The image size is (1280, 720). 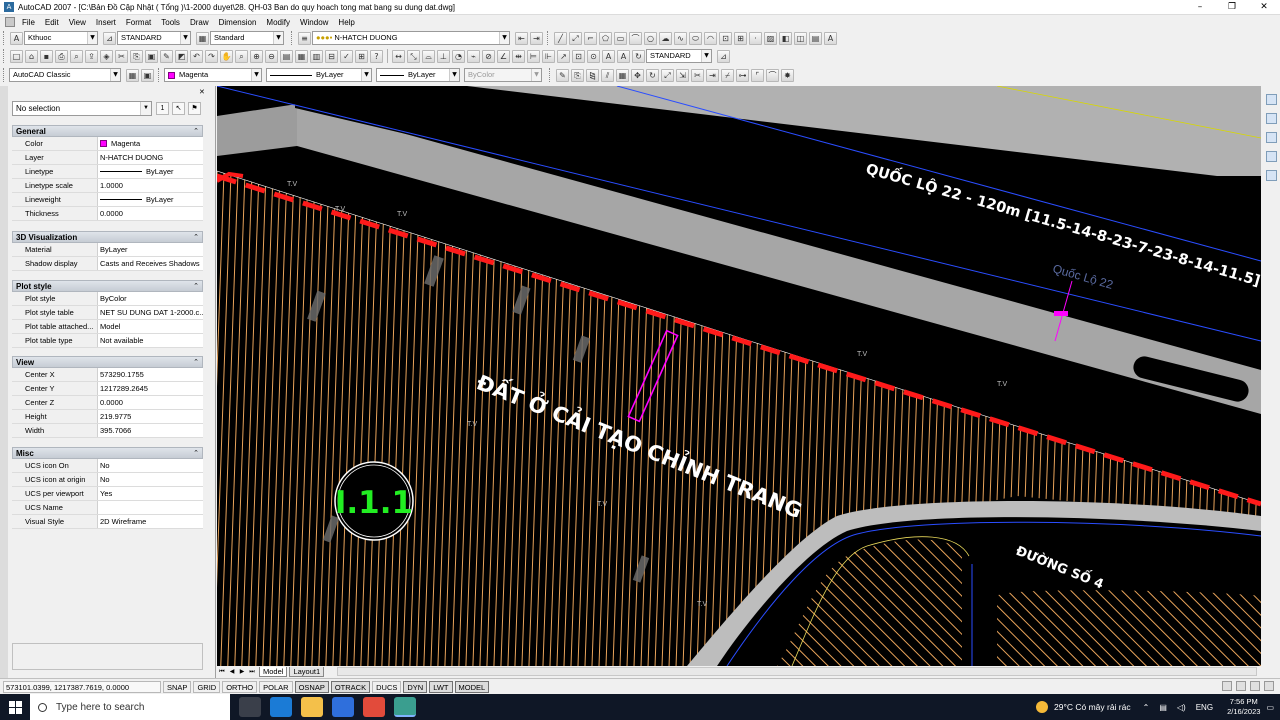 I want to click on fillet-icon: ⌒, so click(x=772, y=75).